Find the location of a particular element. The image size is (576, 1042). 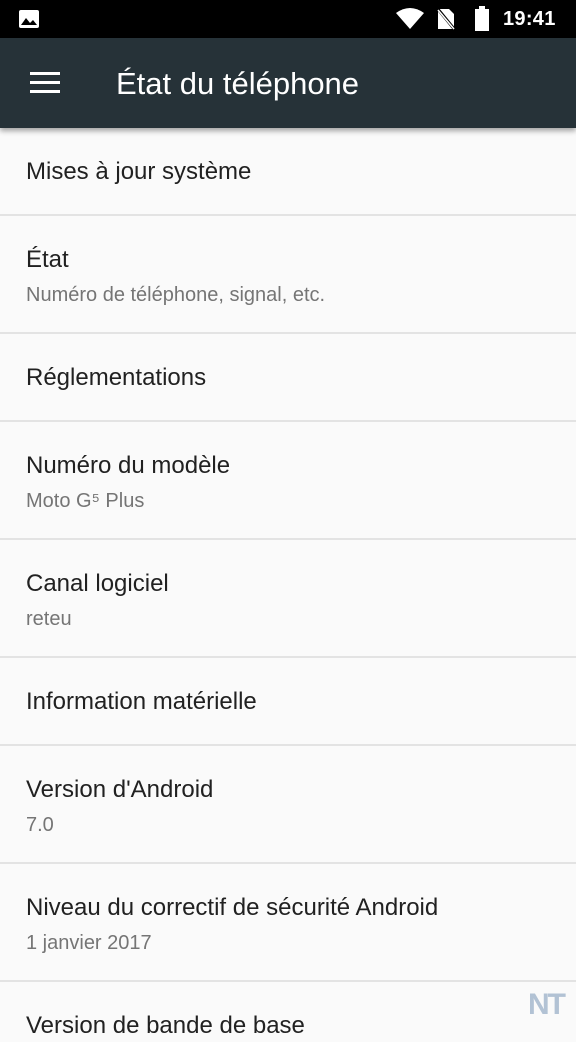

app-toolbar: État du téléphone is located at coordinates (288, 83).